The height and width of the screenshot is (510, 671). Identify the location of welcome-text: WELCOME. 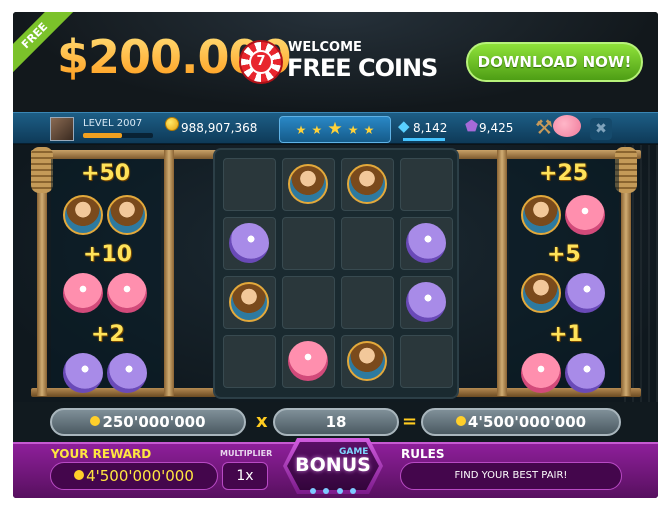
(325, 47).